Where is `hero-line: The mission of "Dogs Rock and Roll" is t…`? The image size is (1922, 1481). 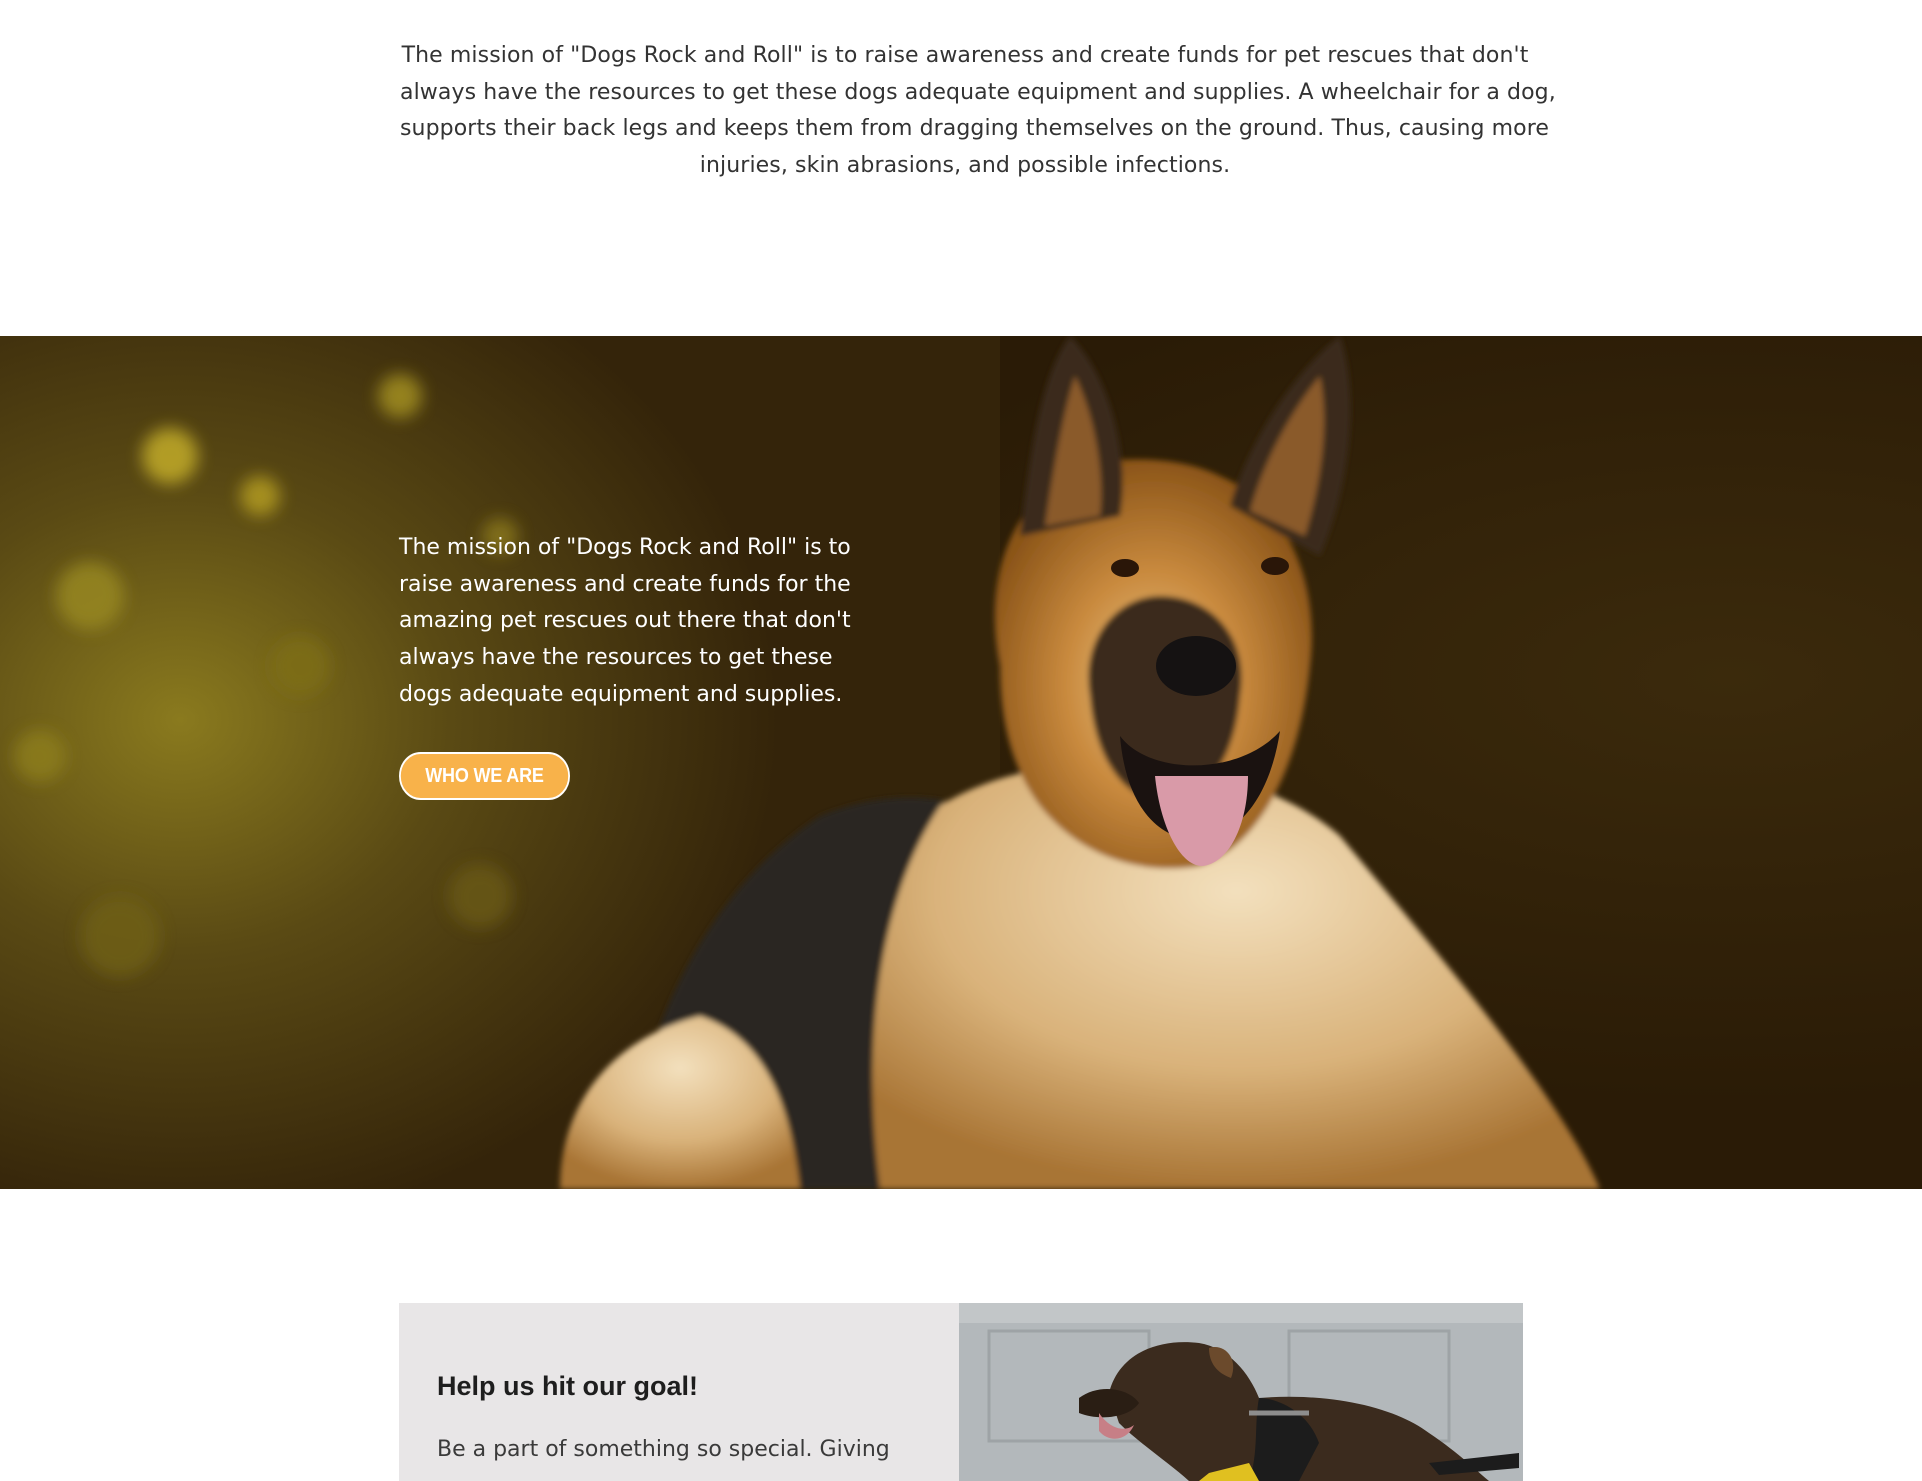 hero-line: The mission of "Dogs Rock and Roll" is t… is located at coordinates (625, 547).